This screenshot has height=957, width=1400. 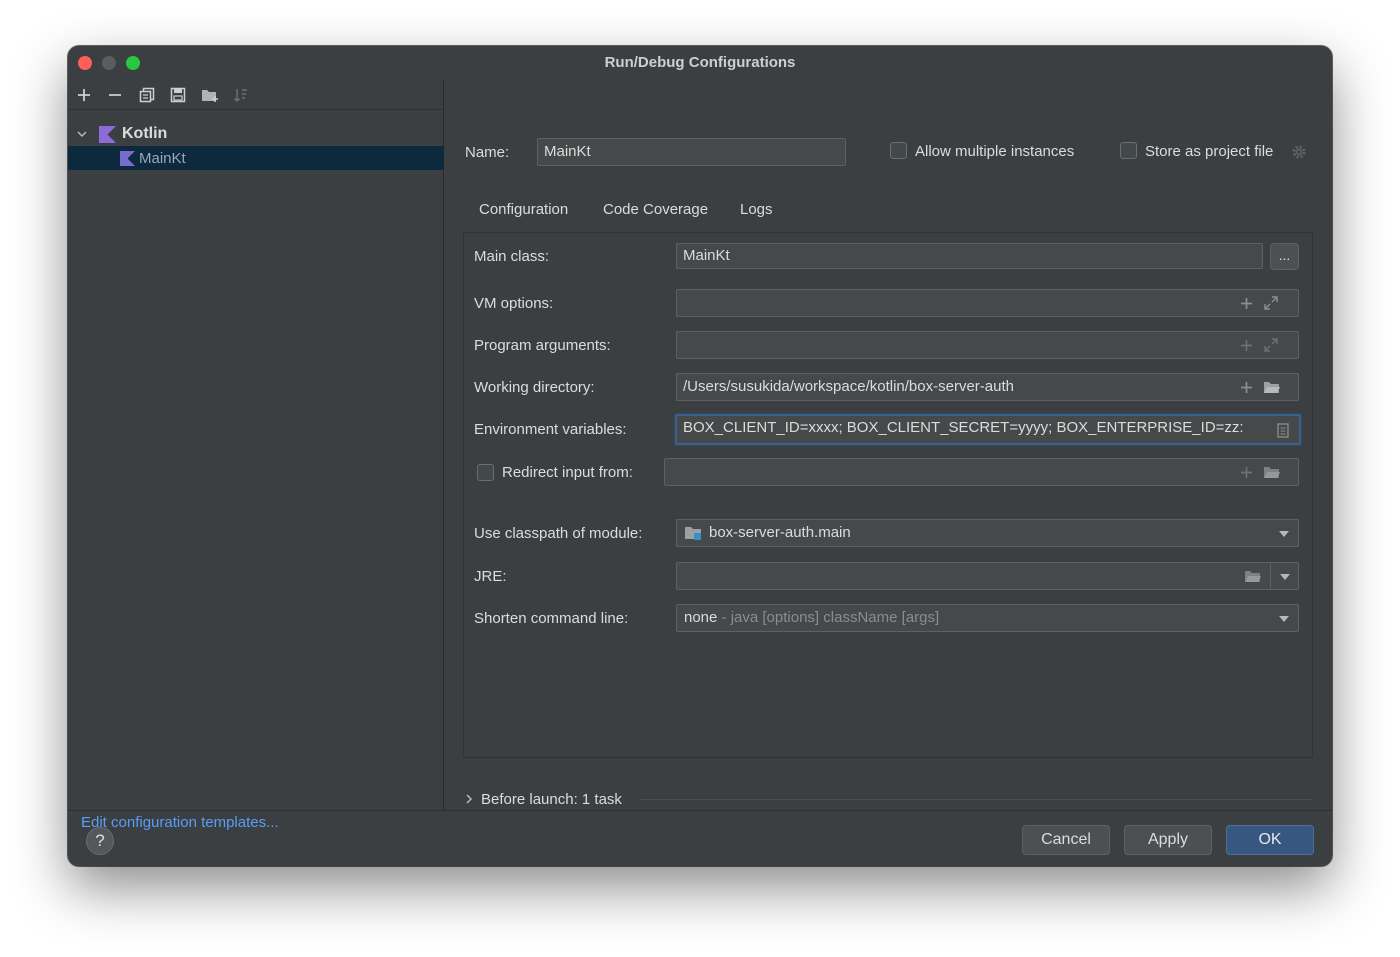 I want to click on before-launch-divider, so click(x=976, y=799).